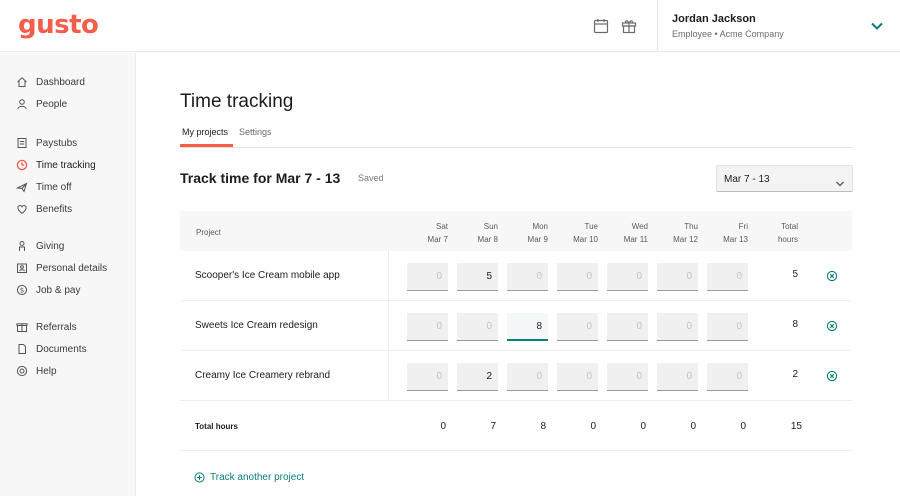  I want to click on column-header-day: Fri Mar 13, so click(735, 233).